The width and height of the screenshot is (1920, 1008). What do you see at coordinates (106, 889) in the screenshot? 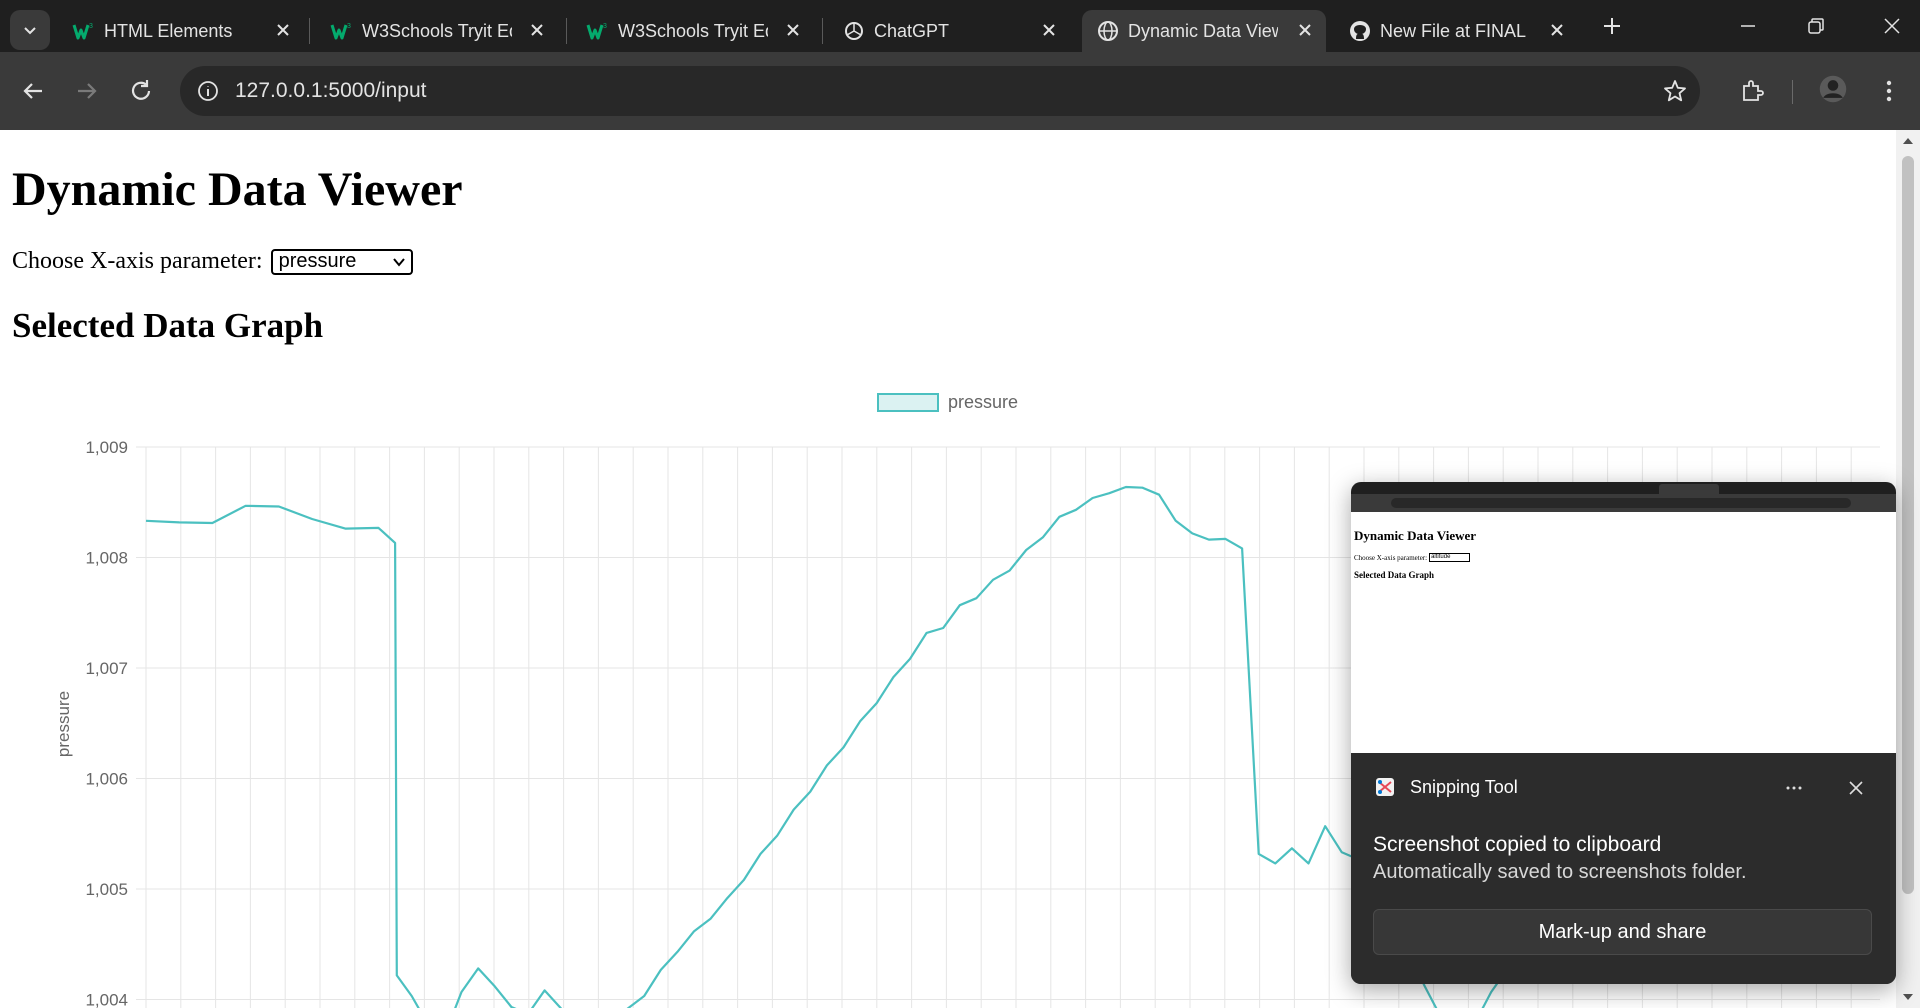
I see `y-tick-label: 1,005` at bounding box center [106, 889].